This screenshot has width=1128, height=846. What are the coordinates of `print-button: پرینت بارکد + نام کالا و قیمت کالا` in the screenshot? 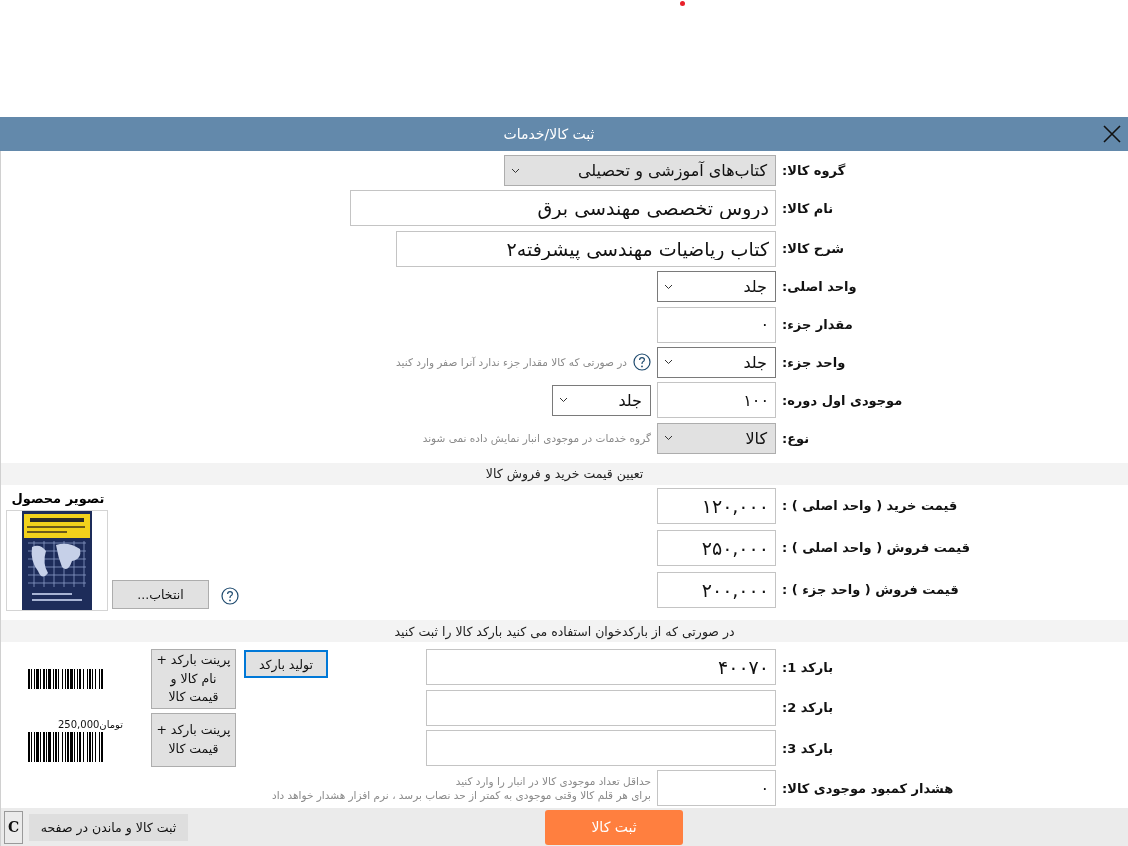 It's located at (193, 679).